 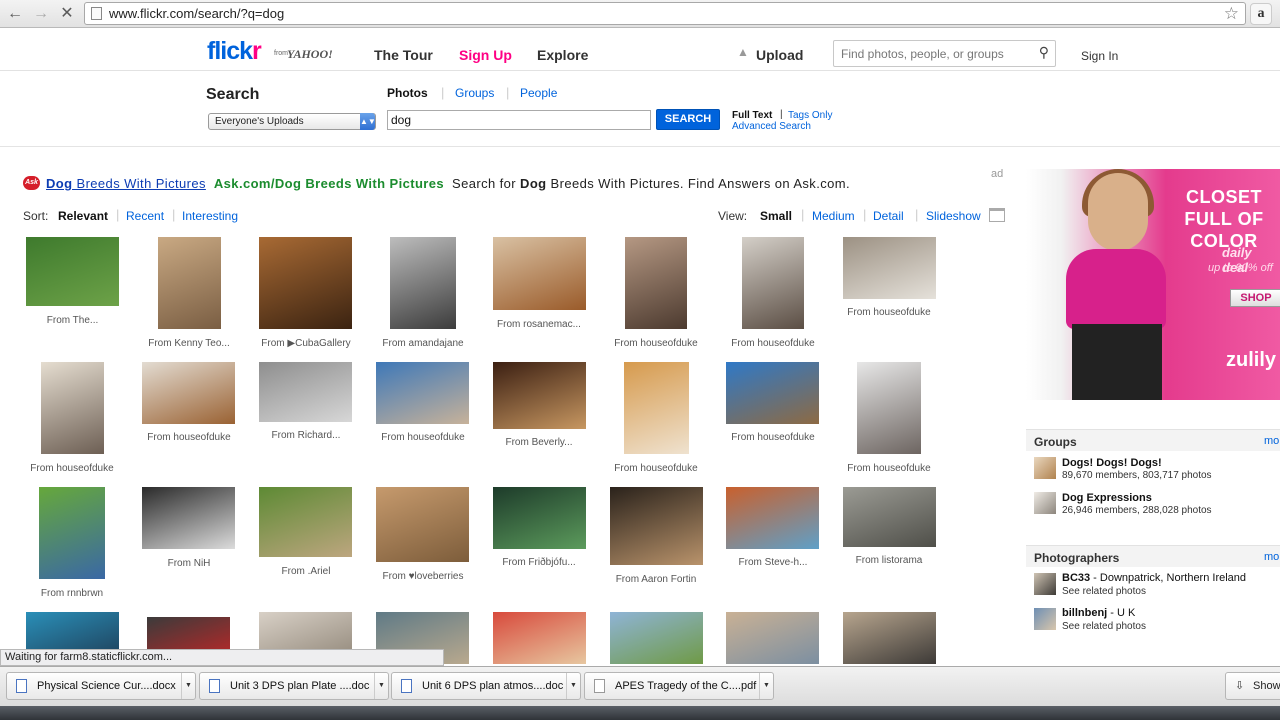 I want to click on groups-more-link: mo, so click(x=1271, y=441).